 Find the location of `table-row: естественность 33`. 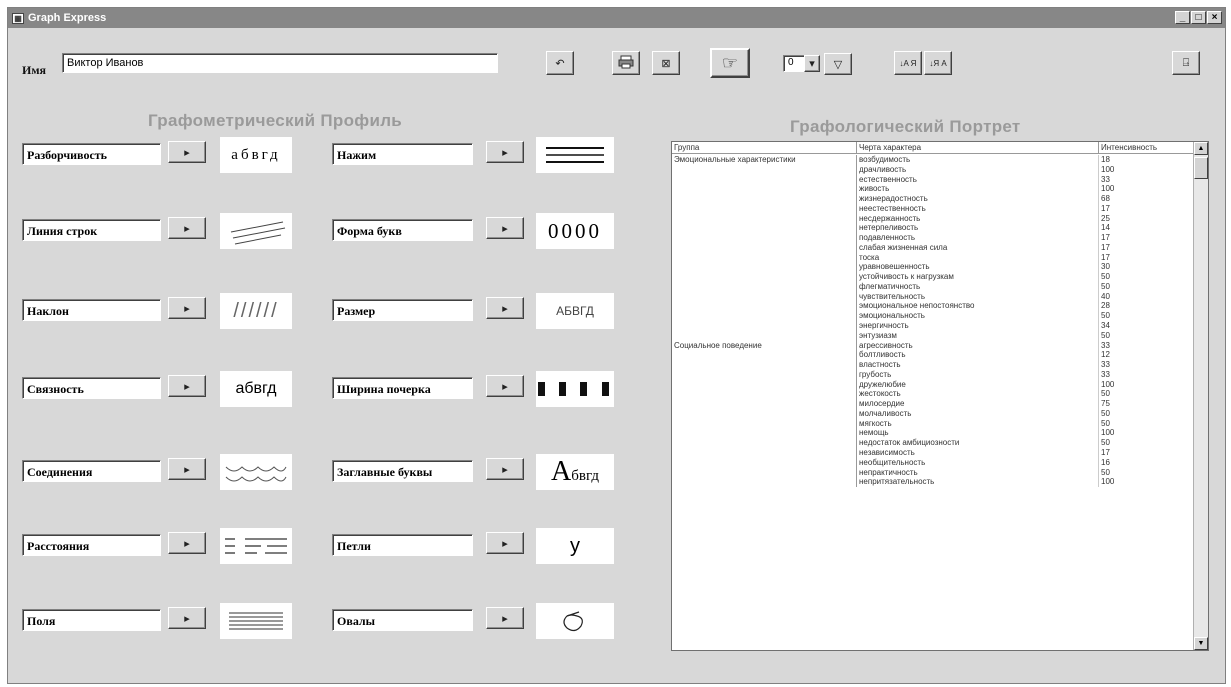

table-row: естественность 33 is located at coordinates (933, 179).